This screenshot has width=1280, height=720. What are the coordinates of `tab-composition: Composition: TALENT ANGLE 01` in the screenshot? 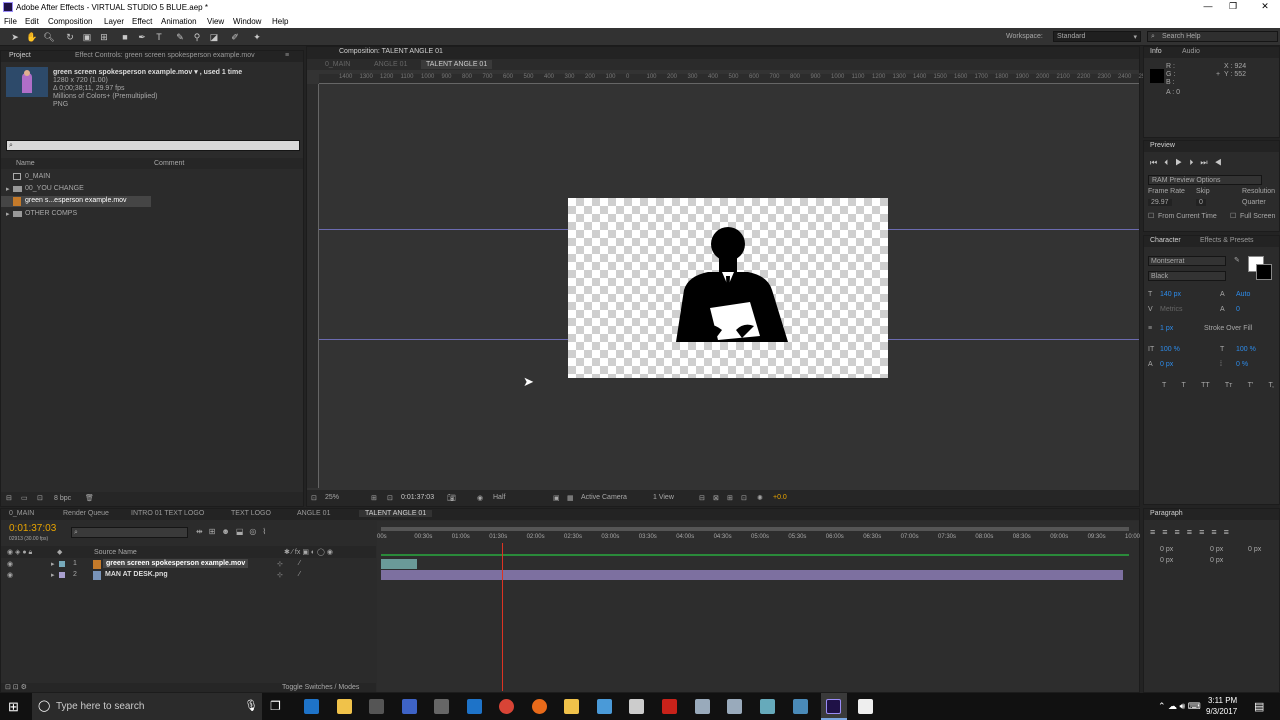 It's located at (391, 51).